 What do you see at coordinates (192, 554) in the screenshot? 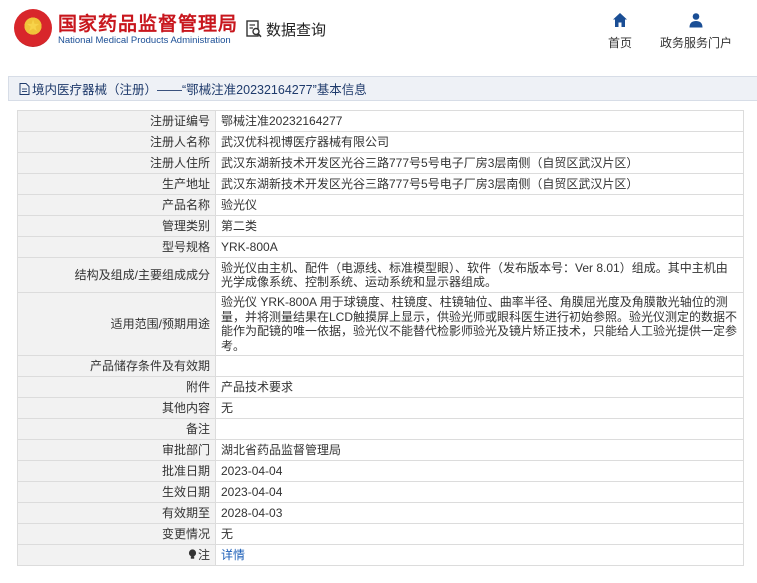
I see `lightbulb-icon` at bounding box center [192, 554].